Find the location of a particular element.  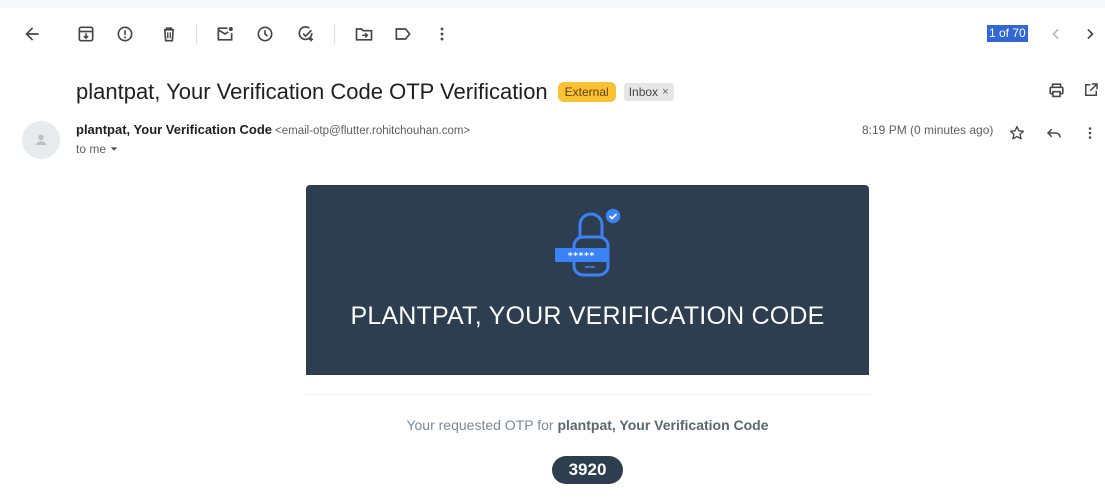

back-button is located at coordinates (32, 34).